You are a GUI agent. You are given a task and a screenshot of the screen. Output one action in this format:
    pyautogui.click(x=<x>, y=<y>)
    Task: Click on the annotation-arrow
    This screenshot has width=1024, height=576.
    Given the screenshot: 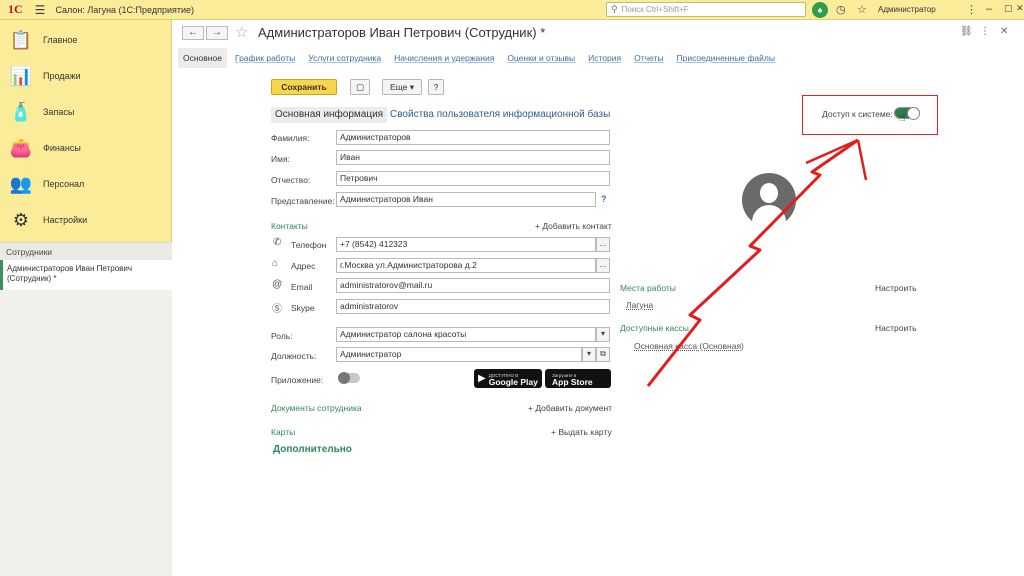 What is the action you would take?
    pyautogui.click(x=757, y=262)
    